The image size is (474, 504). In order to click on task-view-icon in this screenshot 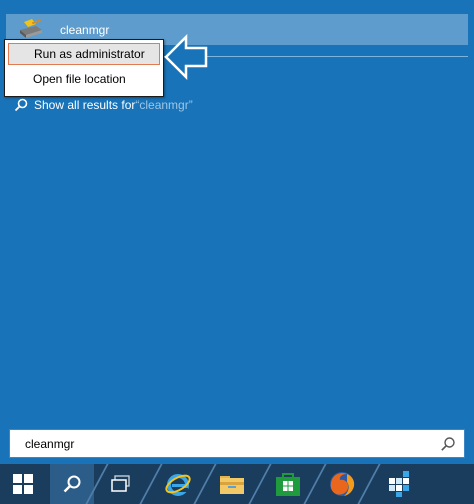, I will do `click(120, 483)`.